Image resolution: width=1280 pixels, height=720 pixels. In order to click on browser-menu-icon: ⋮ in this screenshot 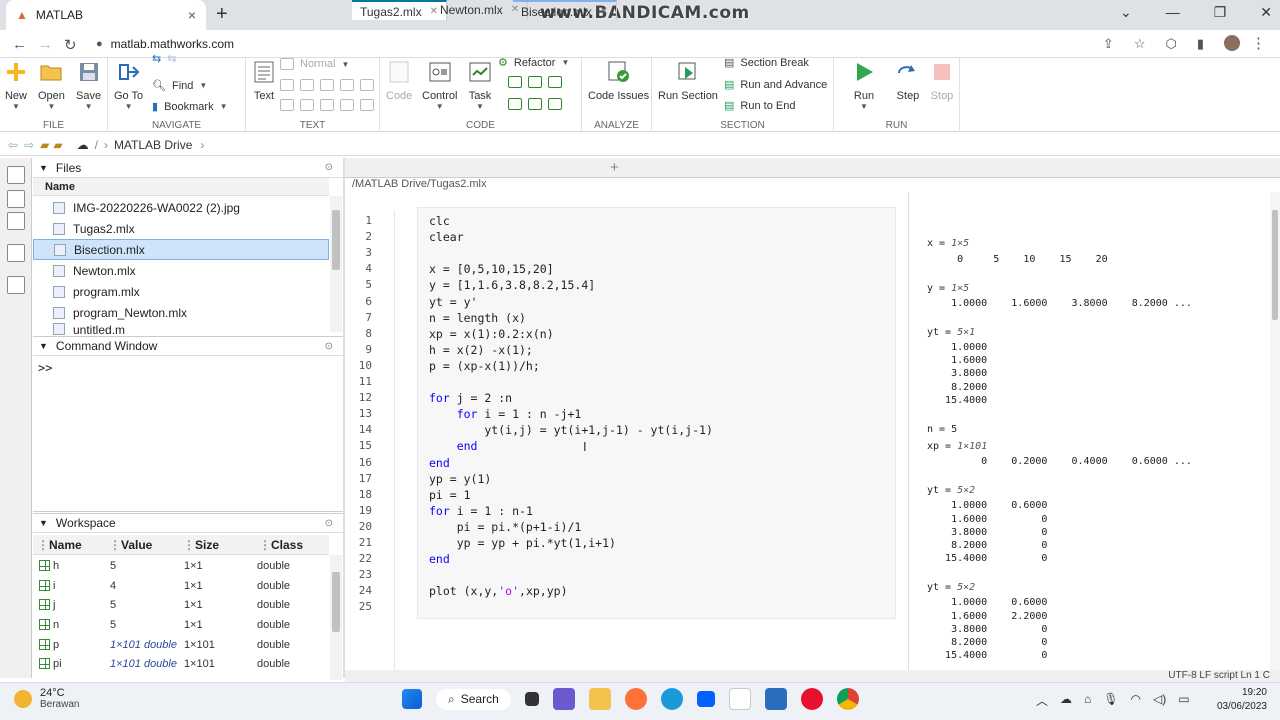, I will do `click(1258, 43)`.